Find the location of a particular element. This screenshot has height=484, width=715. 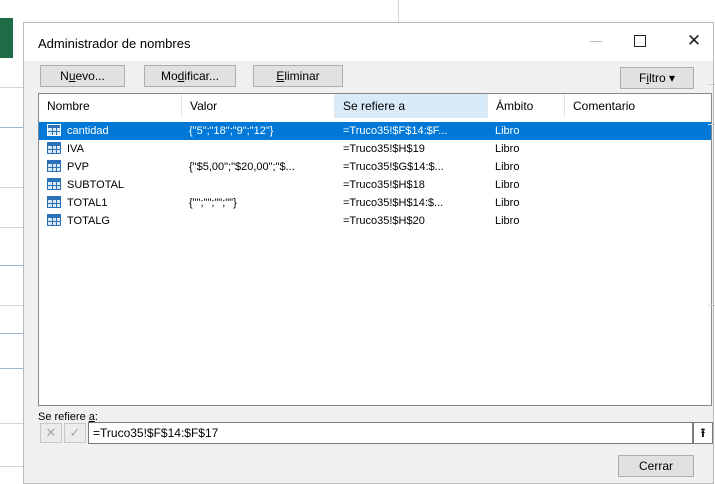

column-header-refers-to: Se refiere a is located at coordinates (411, 106).